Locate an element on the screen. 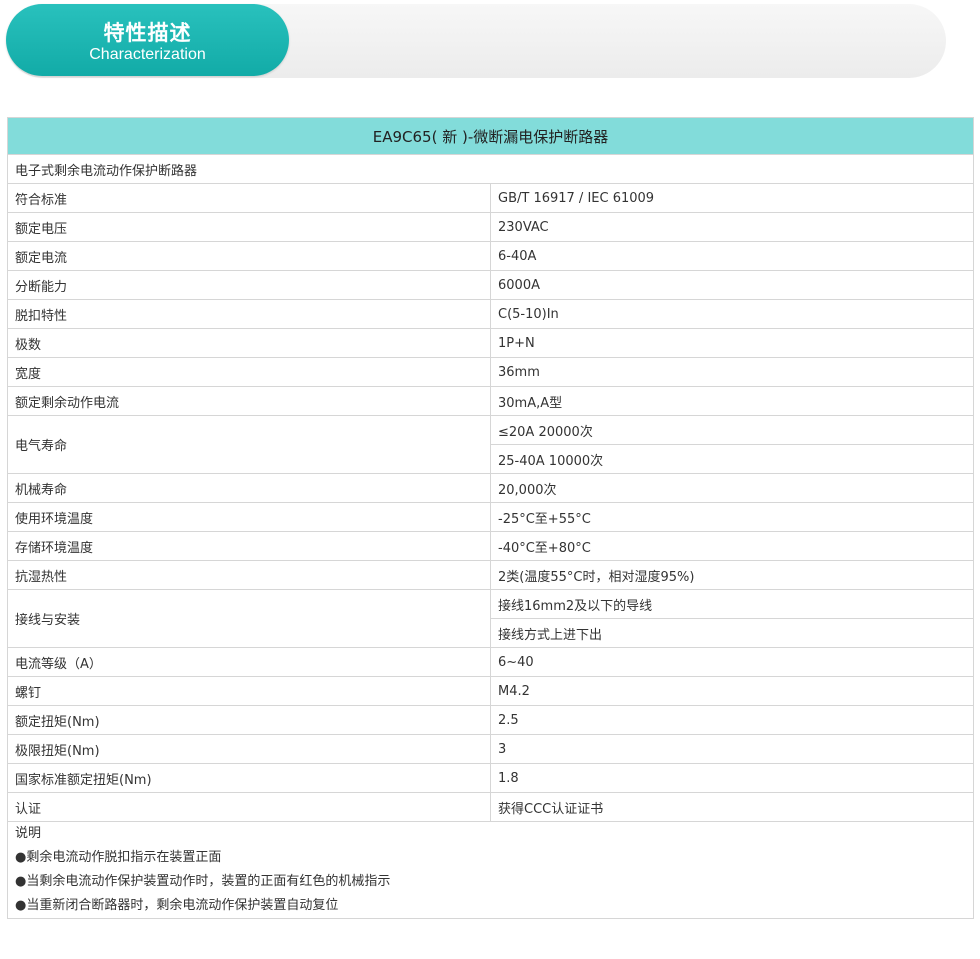 This screenshot has height=959, width=980. table-row: 额定扭矩(Nm) 2.5 is located at coordinates (490, 720).